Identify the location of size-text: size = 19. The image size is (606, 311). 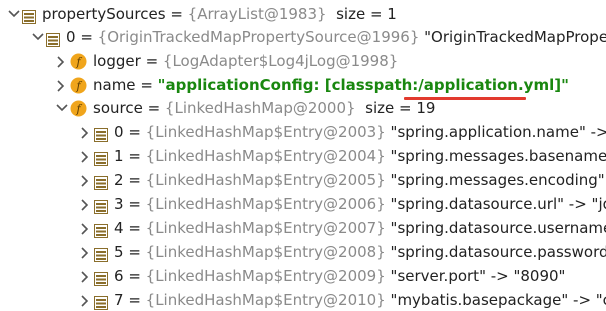
(400, 108).